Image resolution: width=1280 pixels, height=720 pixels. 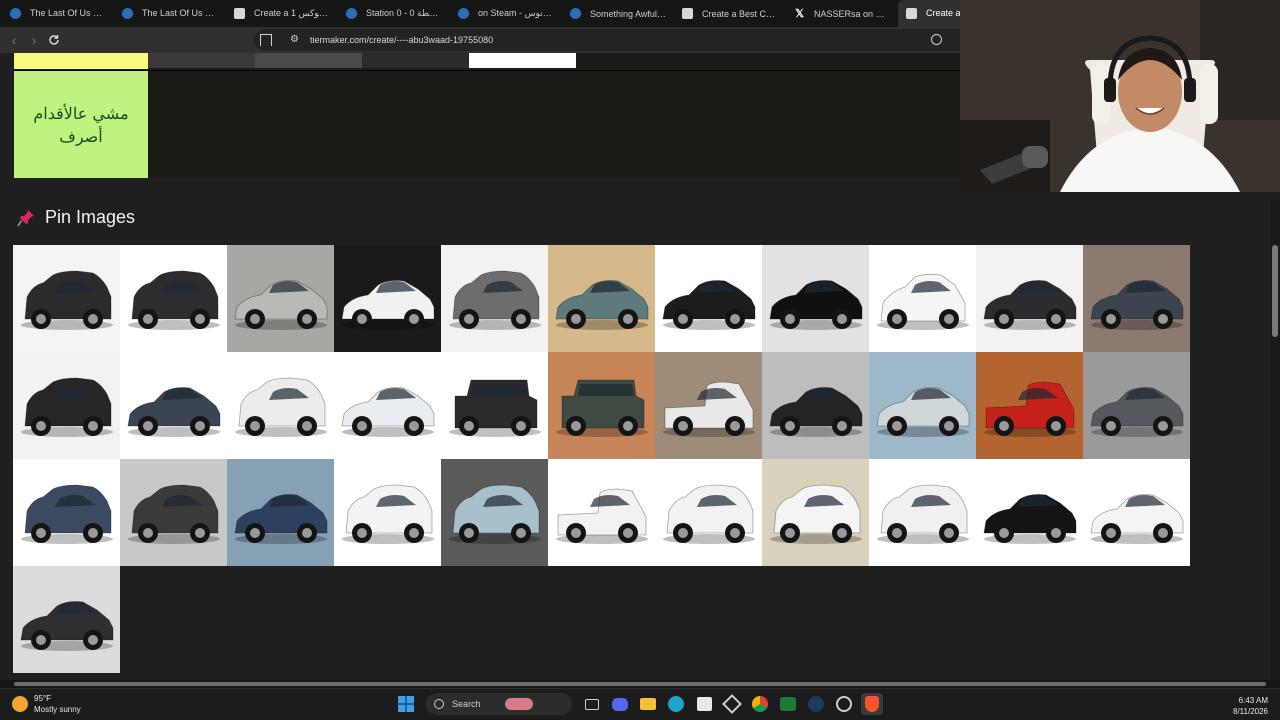 I want to click on back-icon: ‹, so click(x=14, y=40).